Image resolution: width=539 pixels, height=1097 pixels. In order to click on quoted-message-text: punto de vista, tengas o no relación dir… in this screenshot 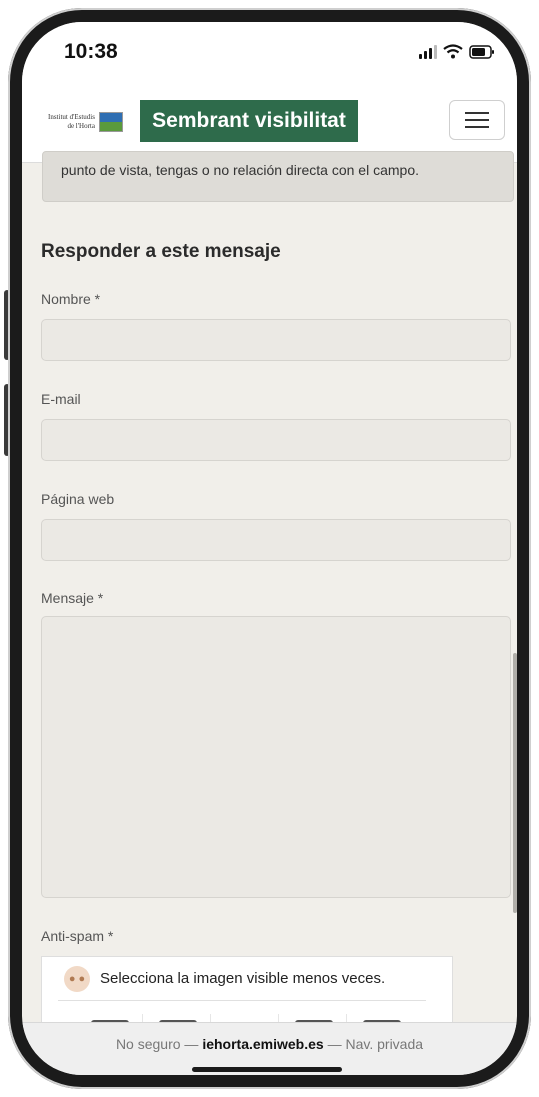, I will do `click(240, 170)`.